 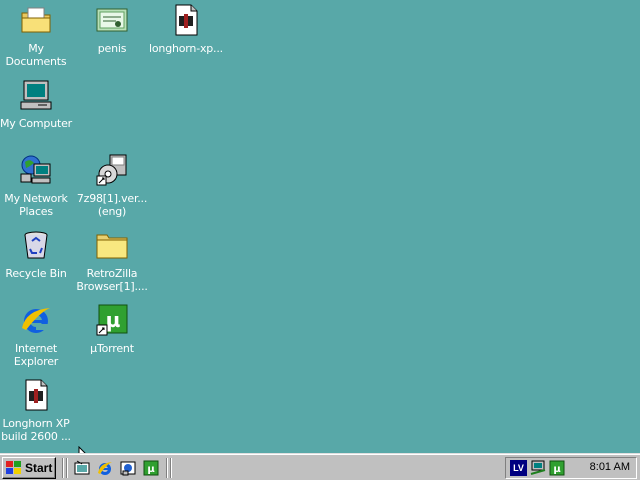 I want to click on folder-icon, so click(x=112, y=246).